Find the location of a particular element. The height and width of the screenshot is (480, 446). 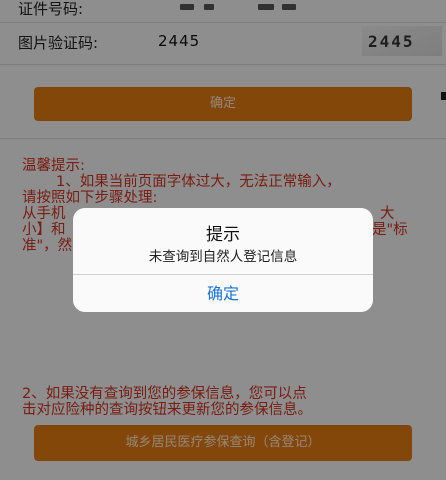

alert-dialog: 提示 未查询到自然人登记信息 确定 is located at coordinates (223, 260).